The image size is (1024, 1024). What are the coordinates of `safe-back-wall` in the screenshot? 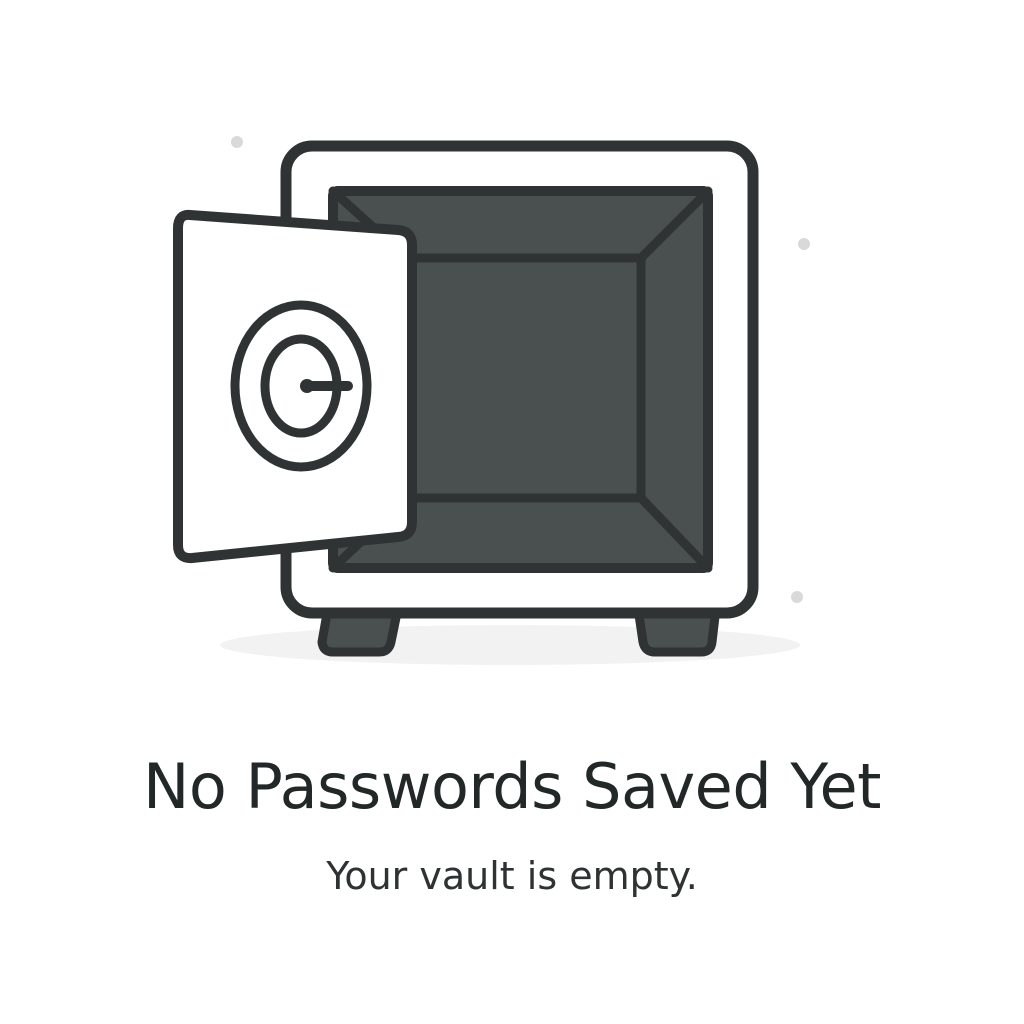 It's located at (524, 378).